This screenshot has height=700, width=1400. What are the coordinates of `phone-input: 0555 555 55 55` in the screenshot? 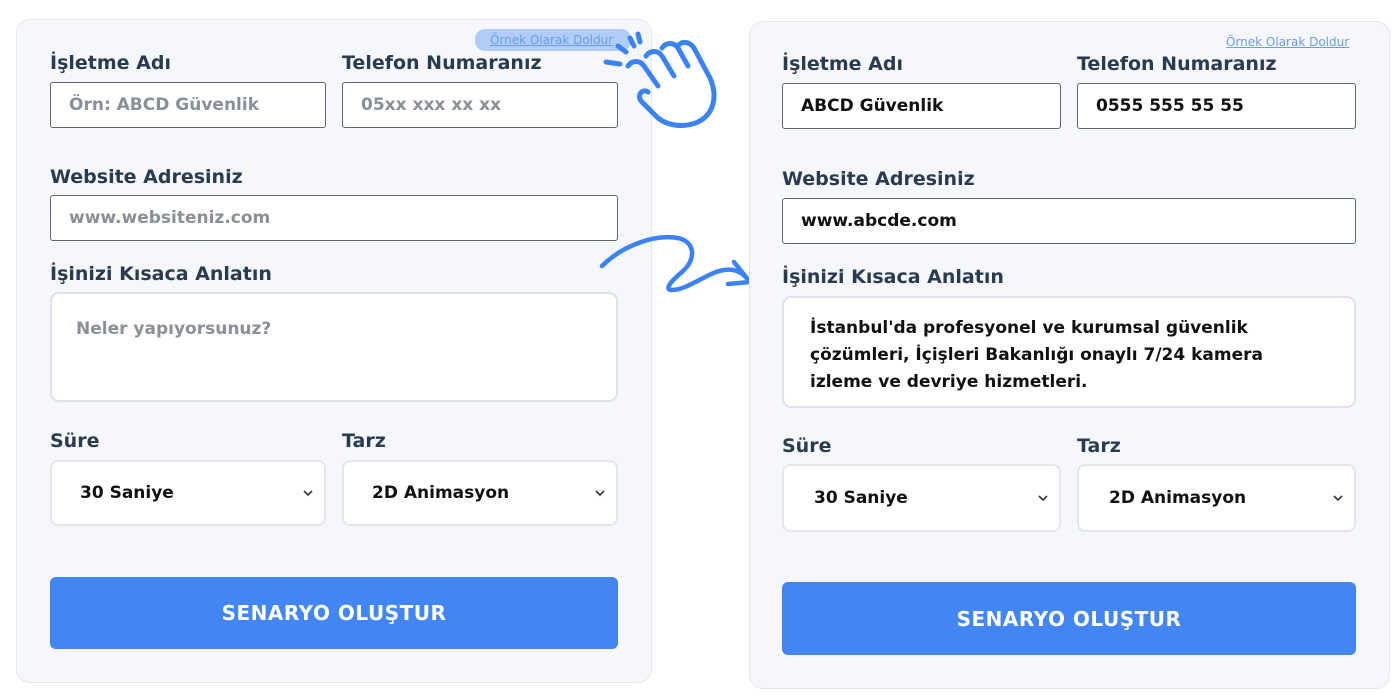 It's located at (1216, 106).